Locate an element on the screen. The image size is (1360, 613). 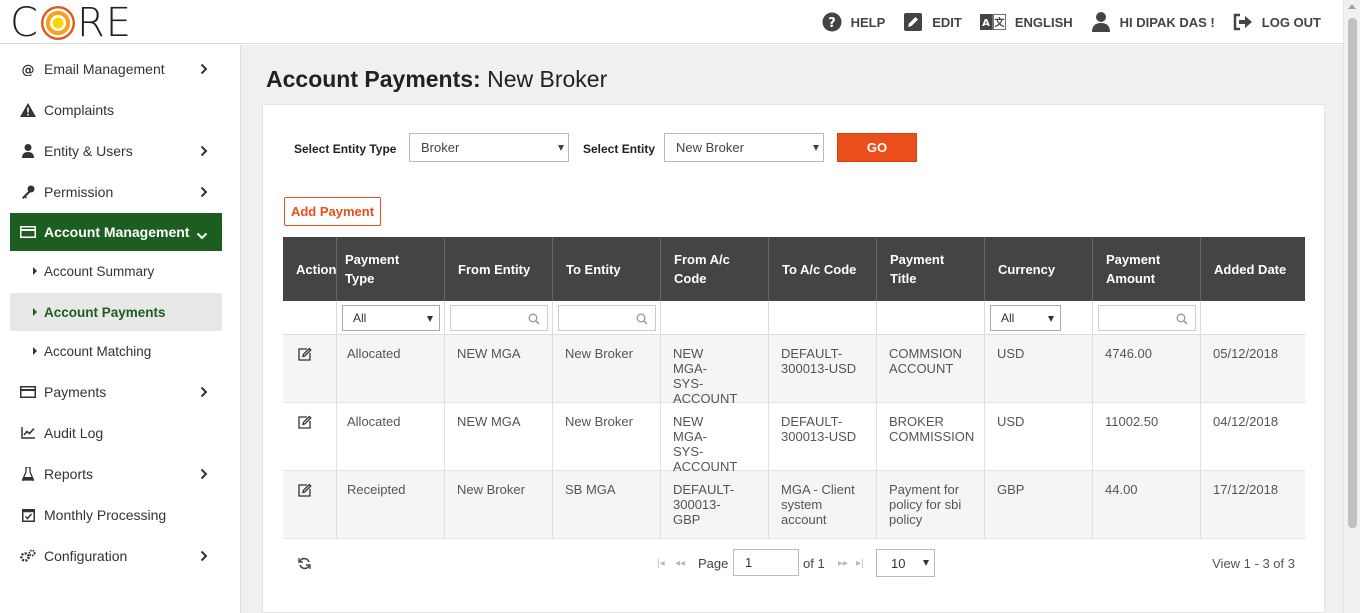
sidebar-item-configuration: Configuration is located at coordinates (116, 556).